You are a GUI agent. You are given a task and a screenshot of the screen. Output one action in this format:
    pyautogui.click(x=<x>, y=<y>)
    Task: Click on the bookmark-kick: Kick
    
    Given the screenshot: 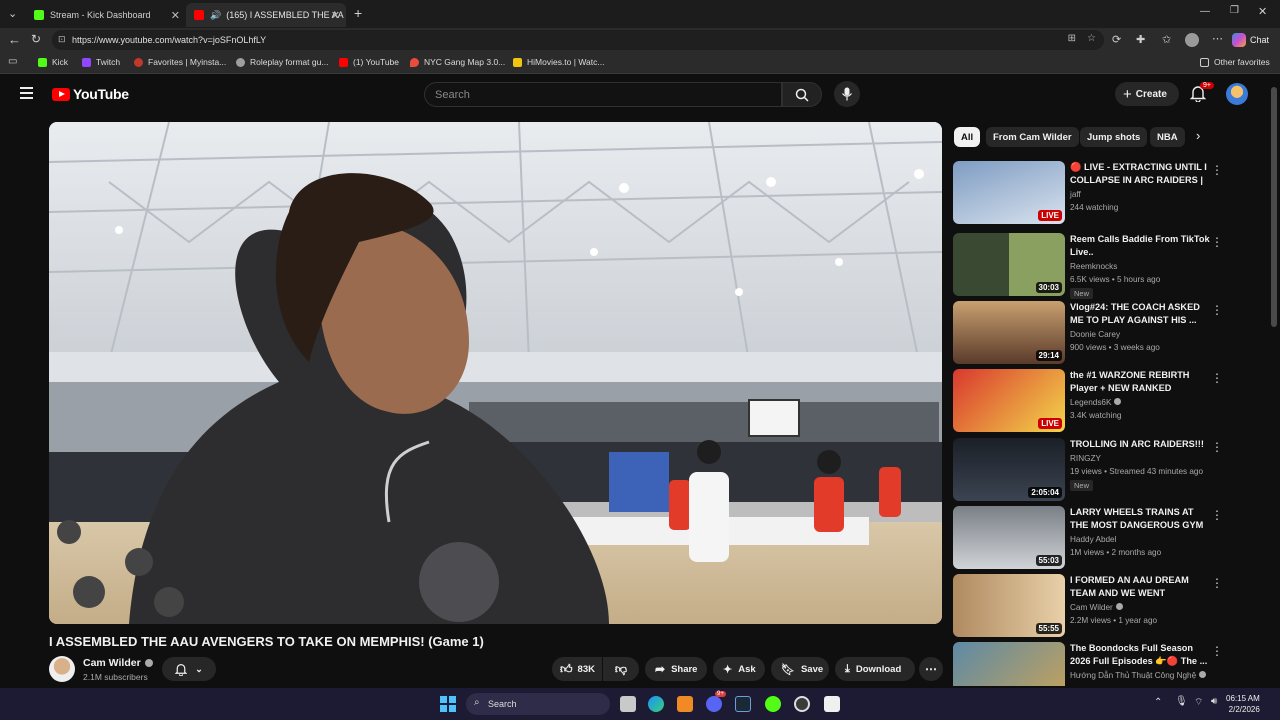 What is the action you would take?
    pyautogui.click(x=53, y=62)
    